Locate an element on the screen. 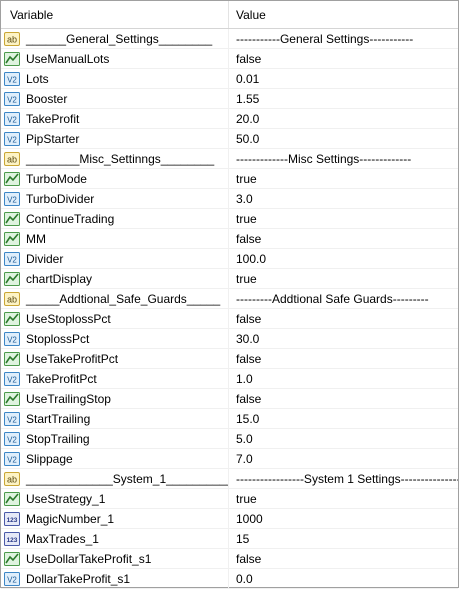 Image resolution: width=459 pixels, height=589 pixels. table-header: Variable Value is located at coordinates (229, 15).